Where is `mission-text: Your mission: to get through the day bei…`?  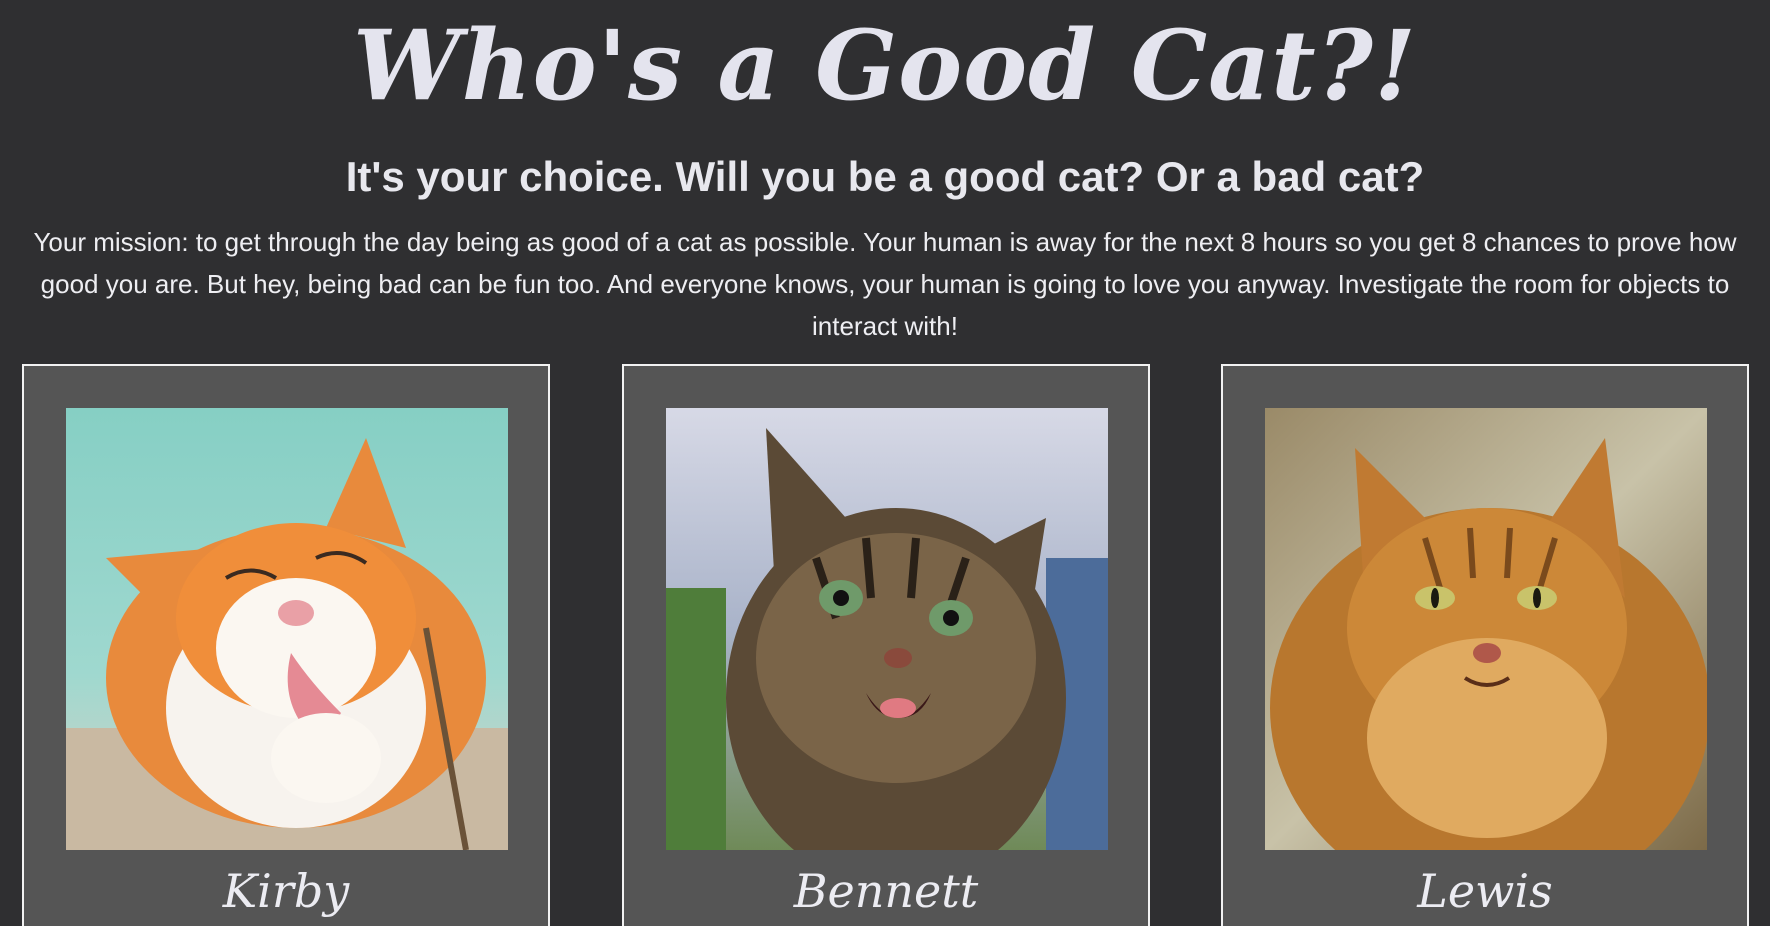
mission-text: Your mission: to get through the day bei… is located at coordinates (885, 284).